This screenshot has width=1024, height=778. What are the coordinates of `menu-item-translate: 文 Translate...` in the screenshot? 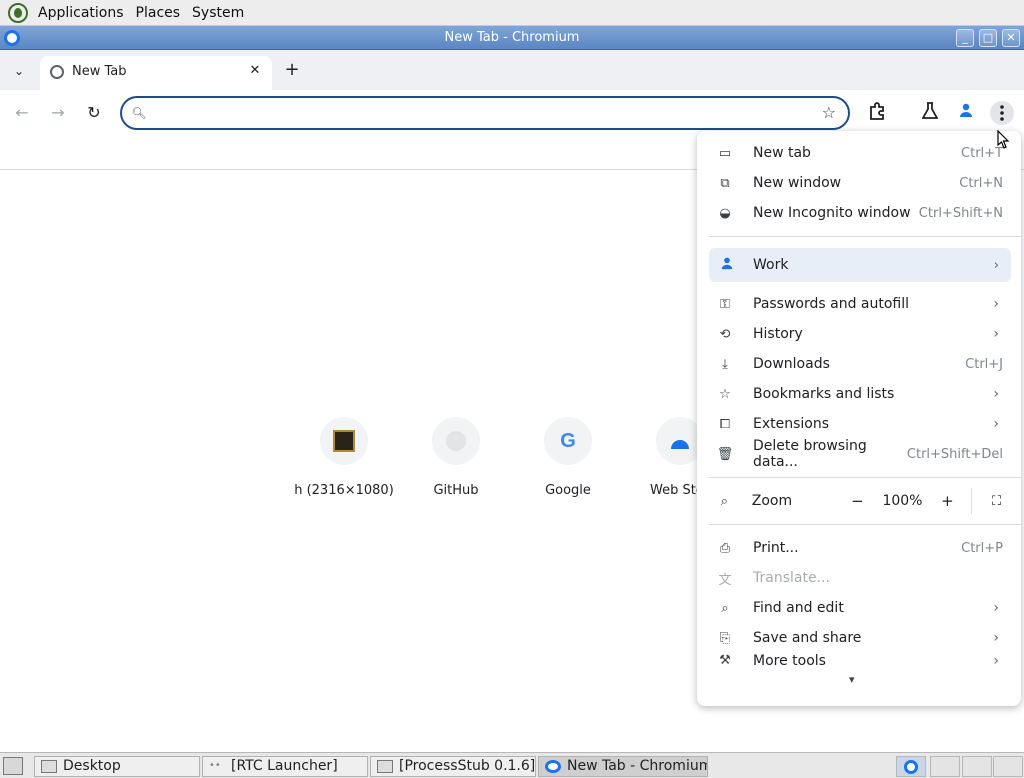 It's located at (859, 578).